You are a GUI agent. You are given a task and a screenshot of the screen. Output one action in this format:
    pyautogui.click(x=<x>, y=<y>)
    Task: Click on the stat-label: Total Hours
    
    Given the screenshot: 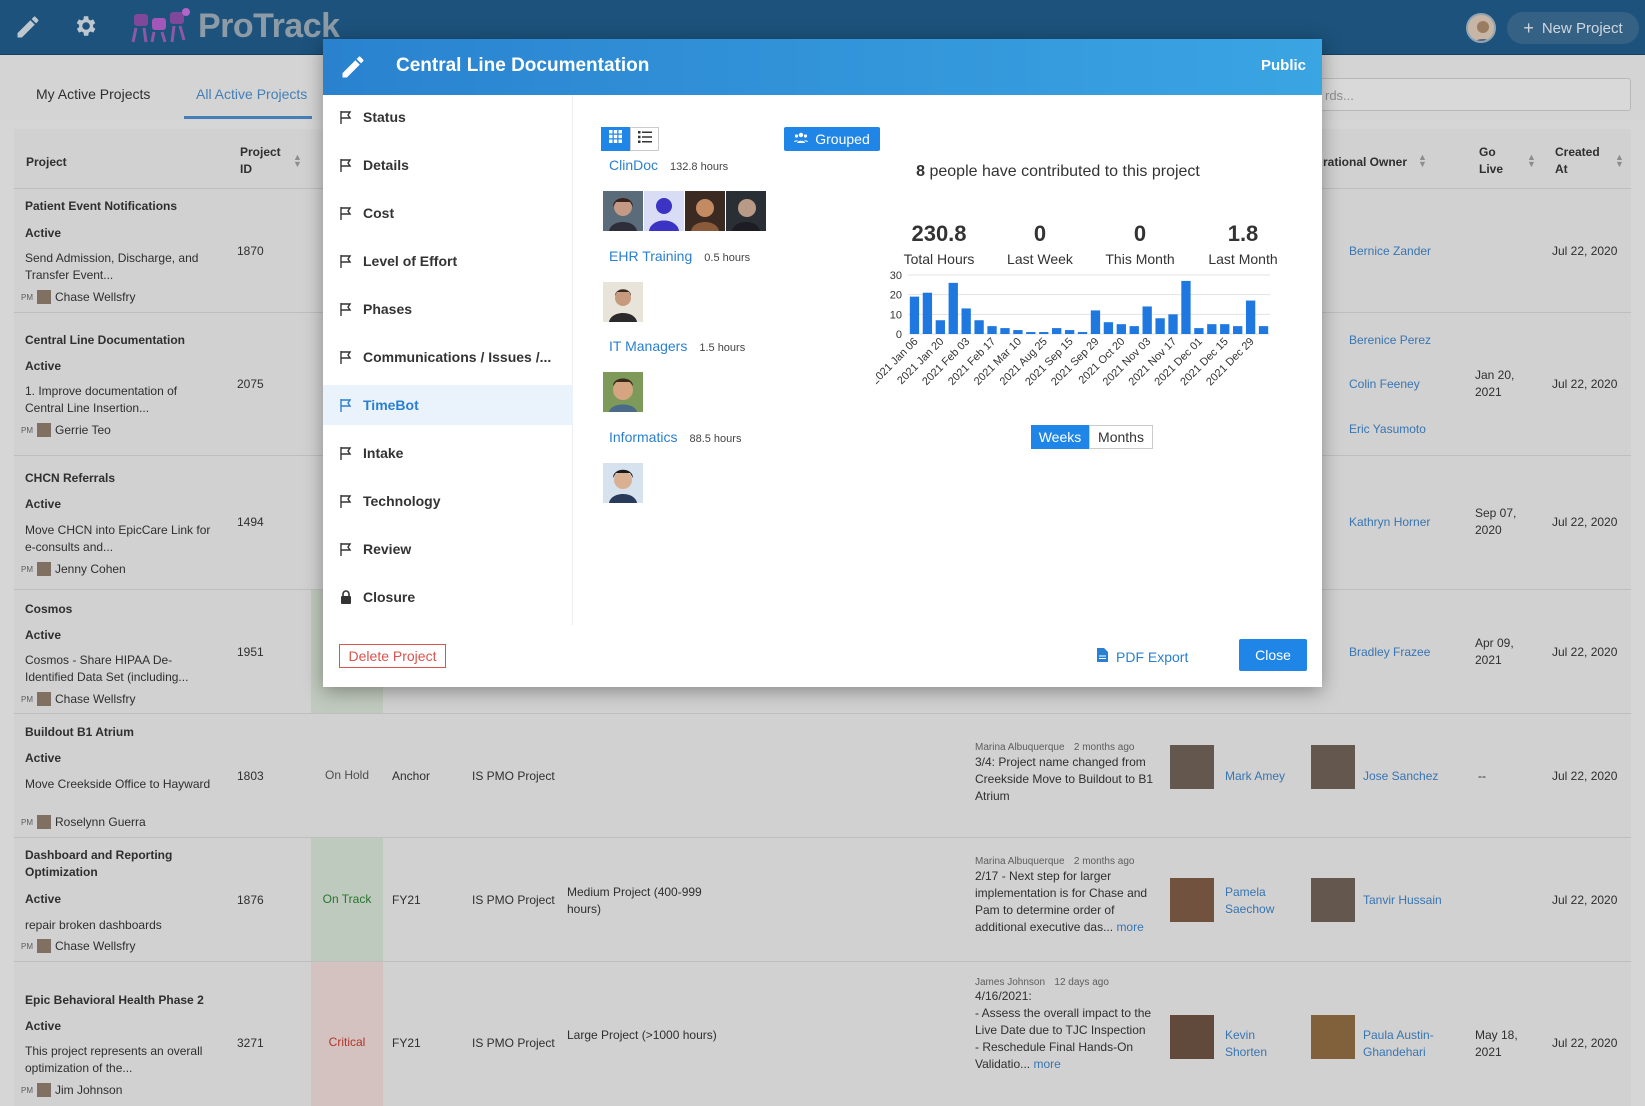 What is the action you would take?
    pyautogui.click(x=939, y=259)
    